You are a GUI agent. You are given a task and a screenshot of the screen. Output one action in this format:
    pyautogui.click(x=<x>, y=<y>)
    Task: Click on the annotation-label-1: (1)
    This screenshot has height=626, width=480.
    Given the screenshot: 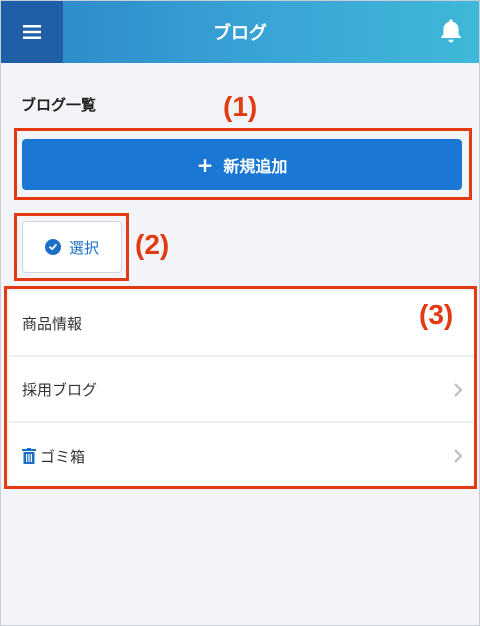 What is the action you would take?
    pyautogui.click(x=240, y=106)
    